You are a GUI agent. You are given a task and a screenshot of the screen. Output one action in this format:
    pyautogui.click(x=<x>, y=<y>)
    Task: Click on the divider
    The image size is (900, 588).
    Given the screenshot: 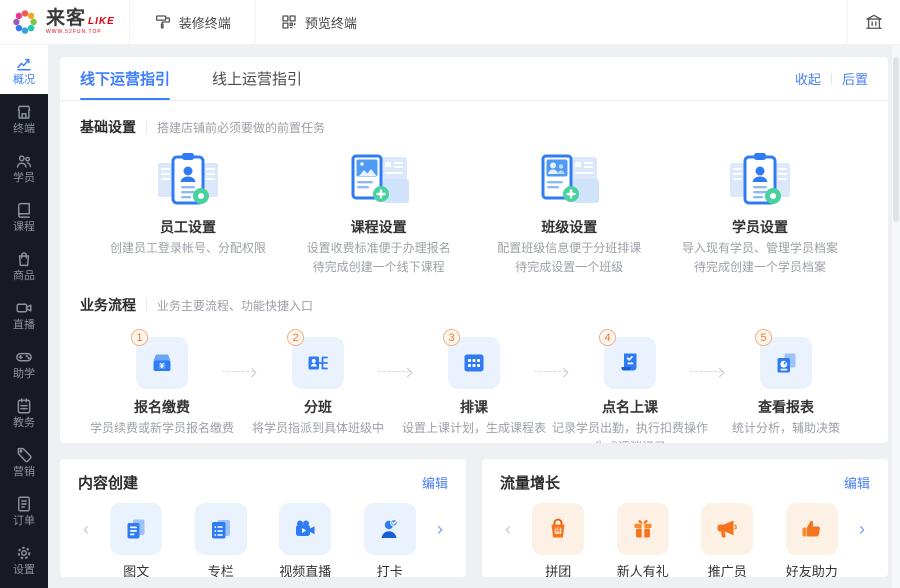 What is the action you would take?
    pyautogui.click(x=831, y=78)
    